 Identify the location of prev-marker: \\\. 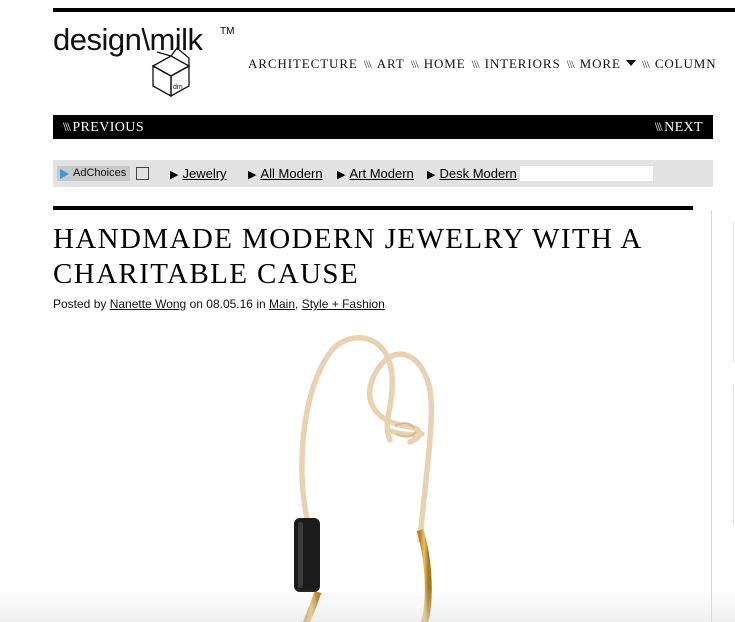
(67, 126).